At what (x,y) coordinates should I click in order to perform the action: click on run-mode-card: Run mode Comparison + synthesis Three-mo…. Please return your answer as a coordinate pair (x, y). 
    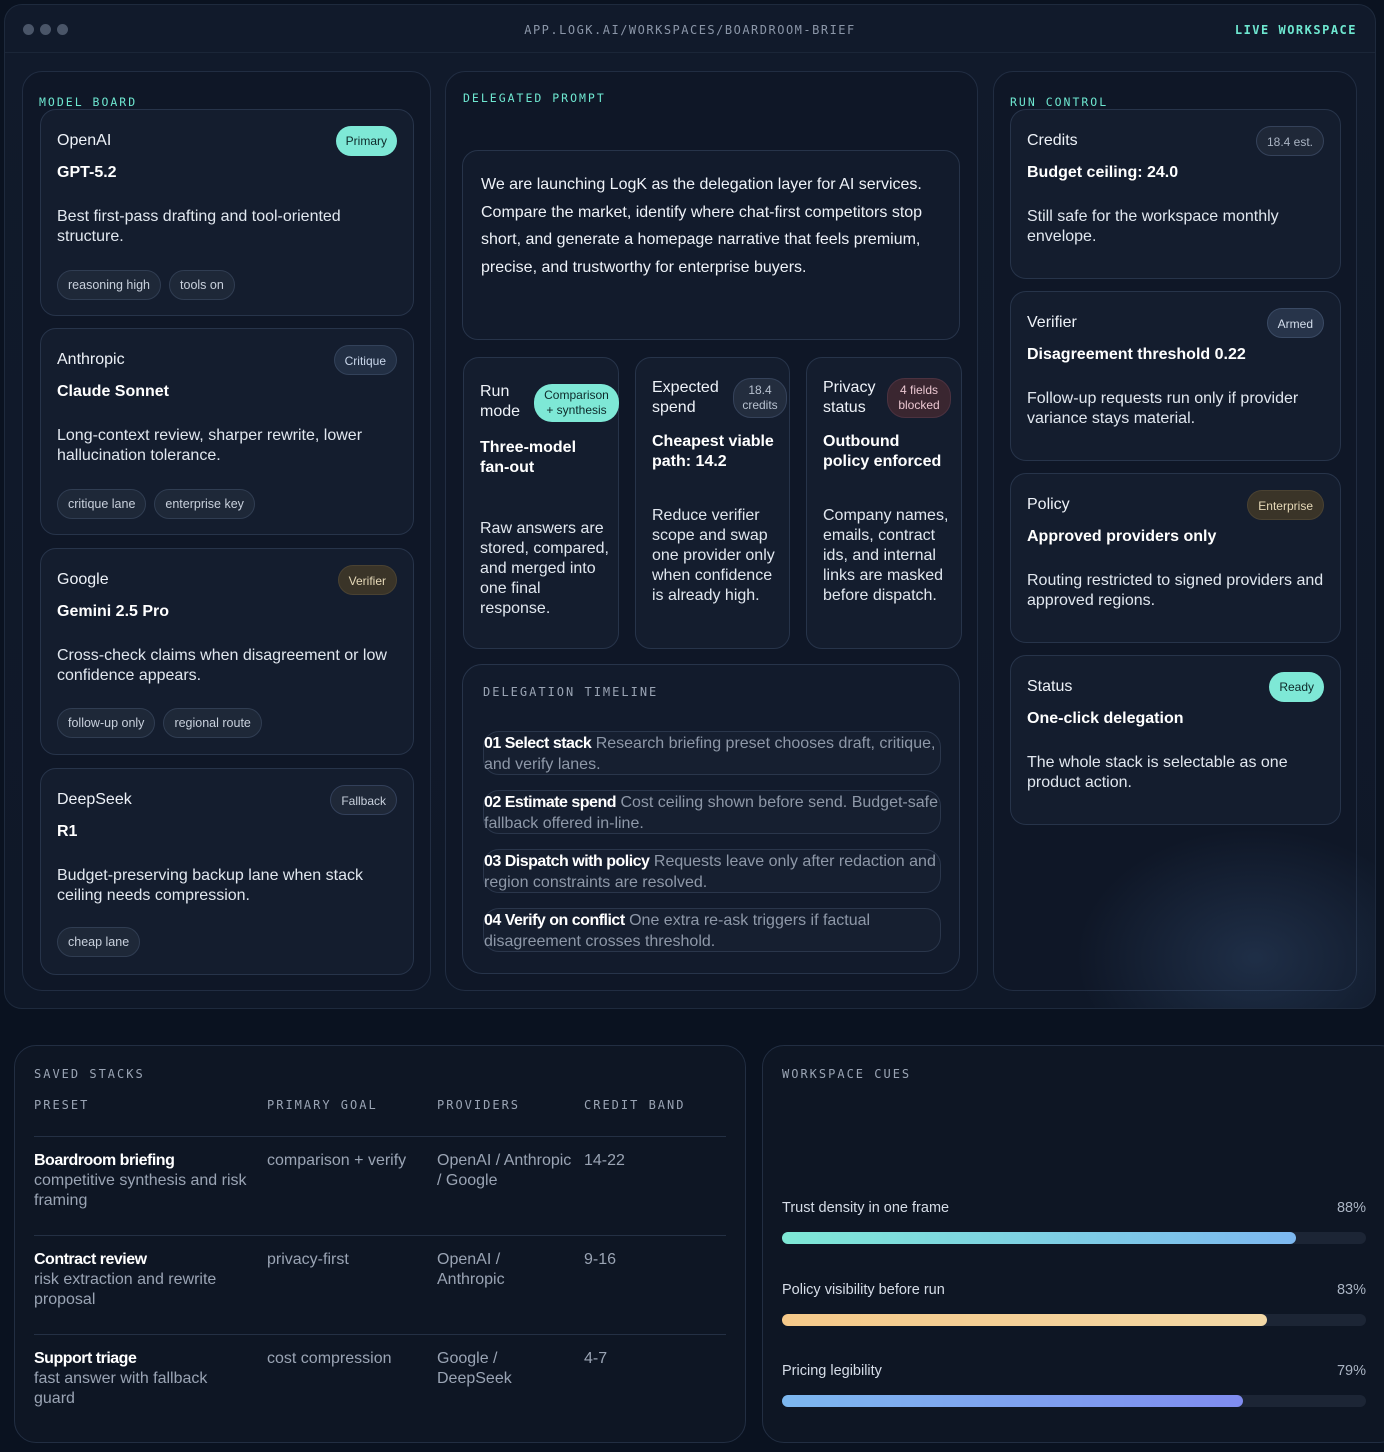
    Looking at the image, I should click on (541, 503).